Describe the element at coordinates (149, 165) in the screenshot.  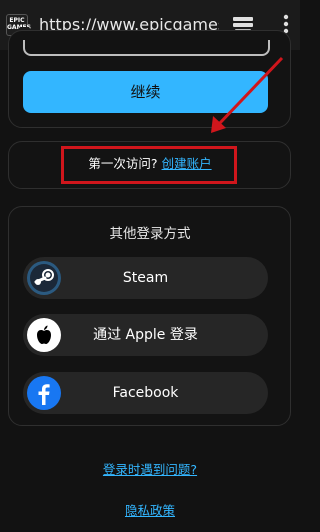
I see `annotation-highlight-box` at that location.